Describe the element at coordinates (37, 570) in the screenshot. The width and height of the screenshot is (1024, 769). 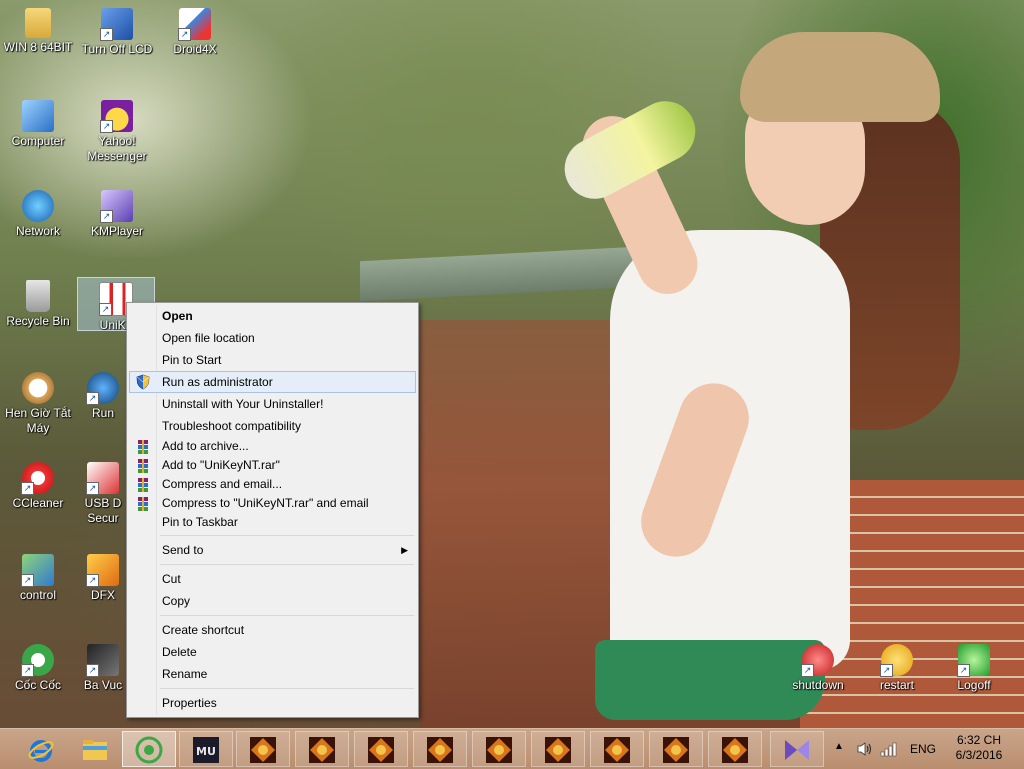
I see `control-panel-icon: ↗` at that location.